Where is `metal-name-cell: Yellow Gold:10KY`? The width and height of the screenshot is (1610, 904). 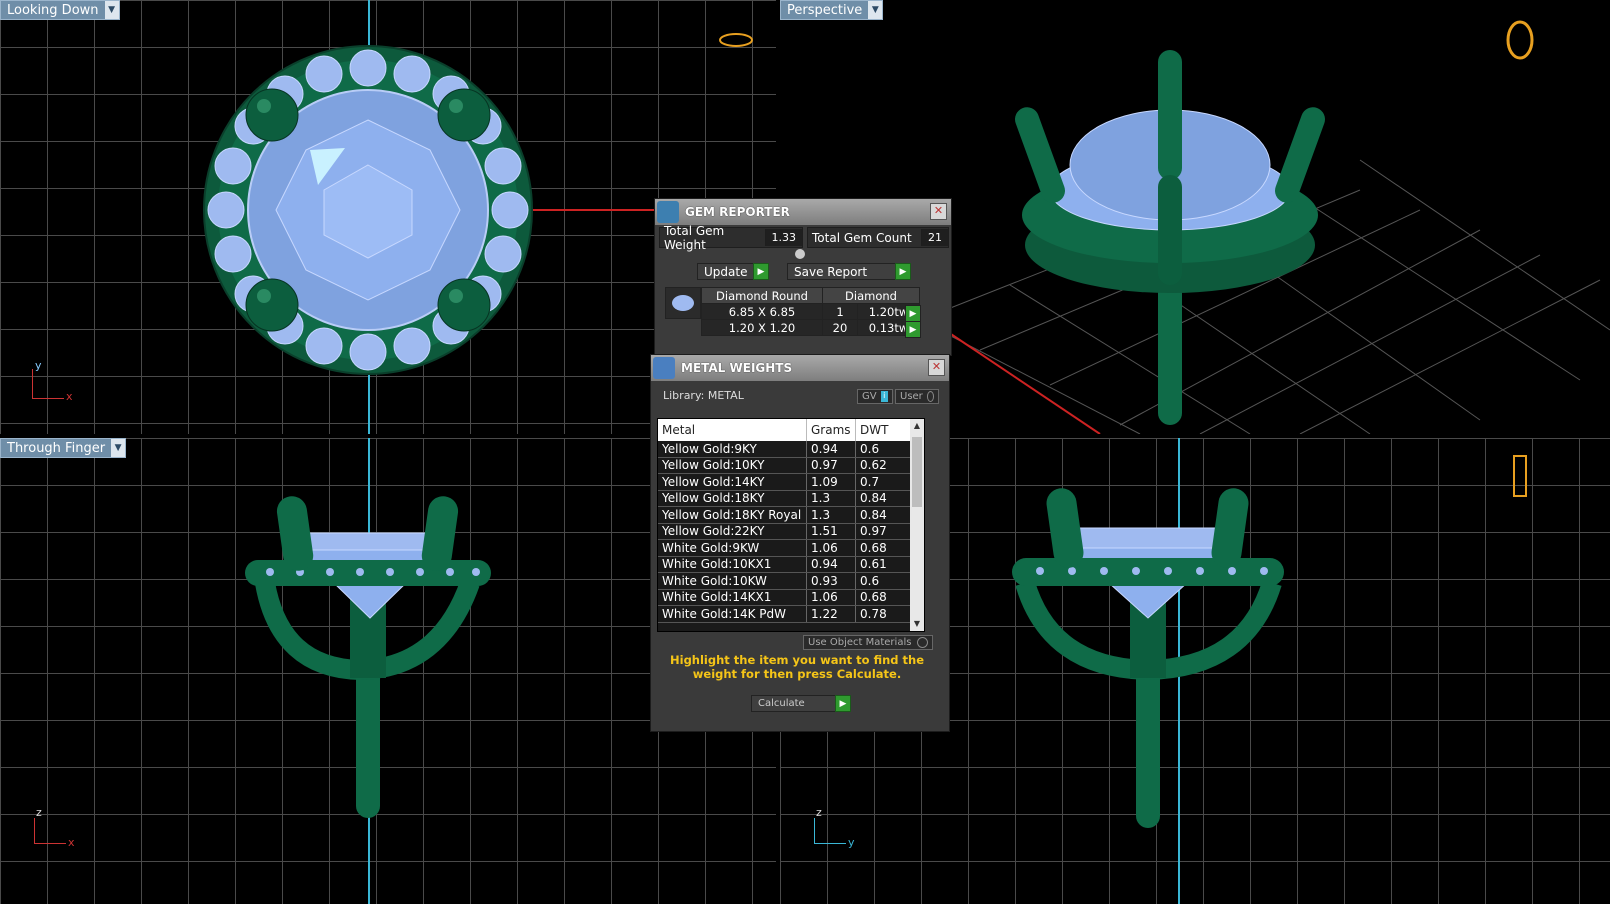
metal-name-cell: Yellow Gold:10KY is located at coordinates (732, 465).